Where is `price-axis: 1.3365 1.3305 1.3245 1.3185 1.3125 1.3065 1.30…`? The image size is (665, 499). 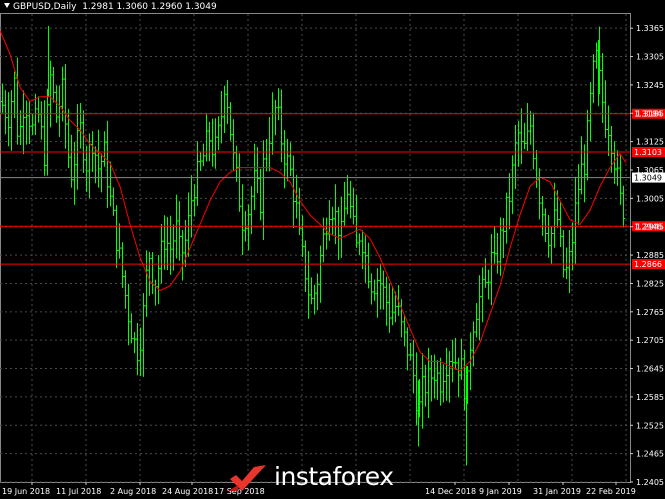 price-axis: 1.3365 1.3305 1.3245 1.3185 1.3125 1.3065 1.30… is located at coordinates (647, 255).